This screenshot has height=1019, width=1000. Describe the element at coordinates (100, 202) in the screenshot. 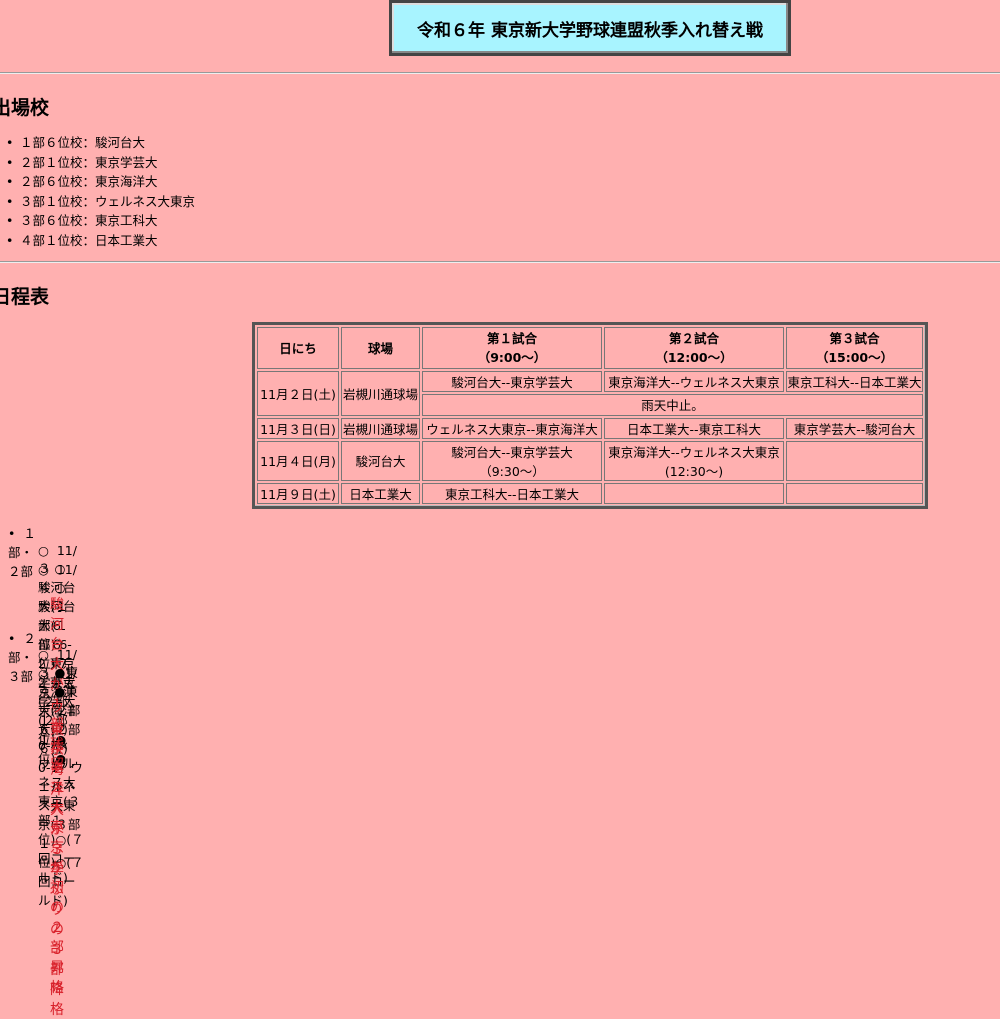

I see `list-item: ３部１位校：ウェルネス大東京` at that location.